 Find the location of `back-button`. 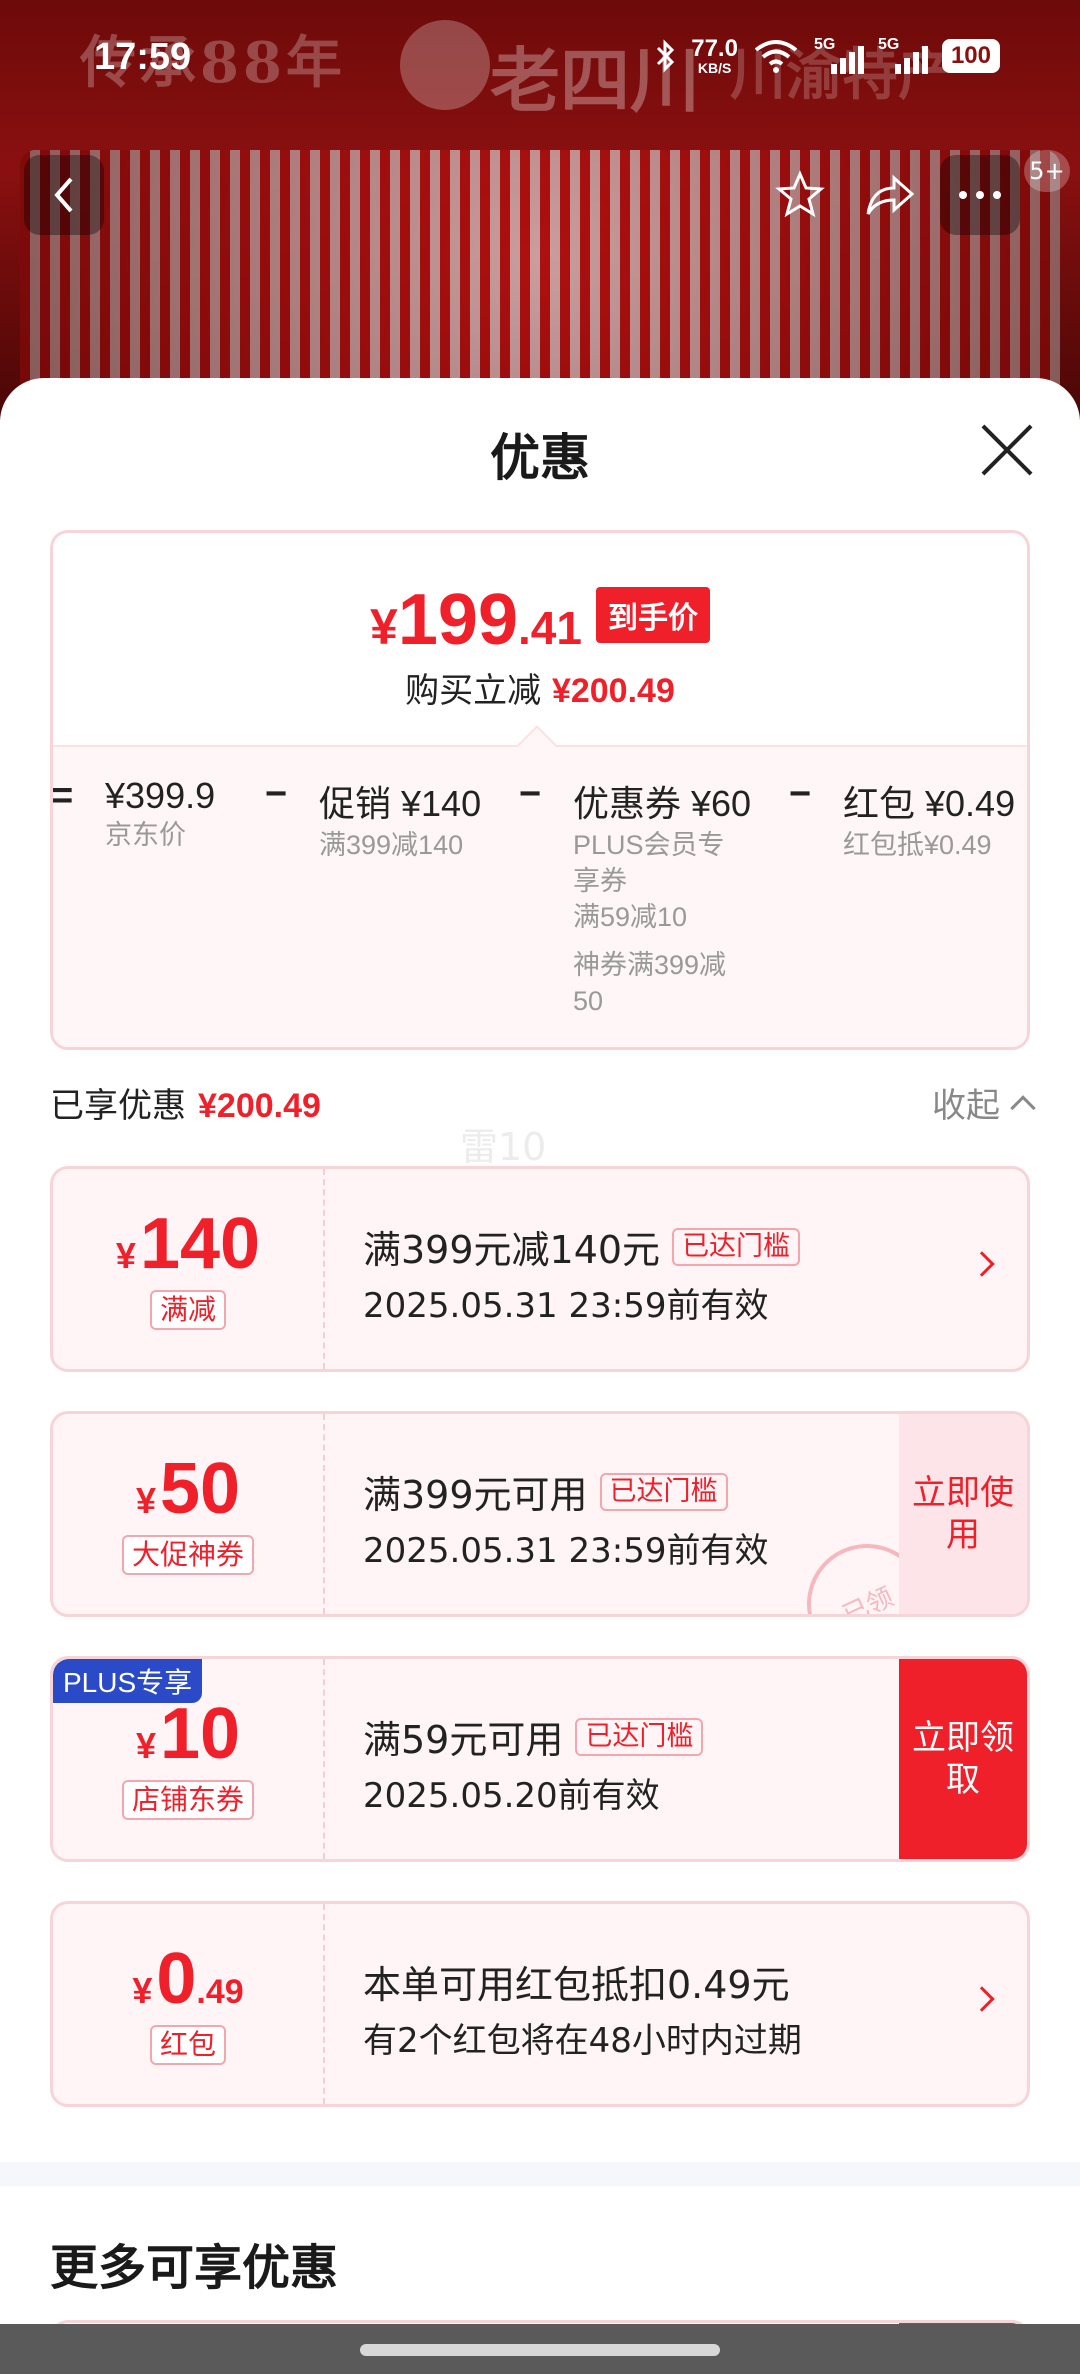

back-button is located at coordinates (64, 195).